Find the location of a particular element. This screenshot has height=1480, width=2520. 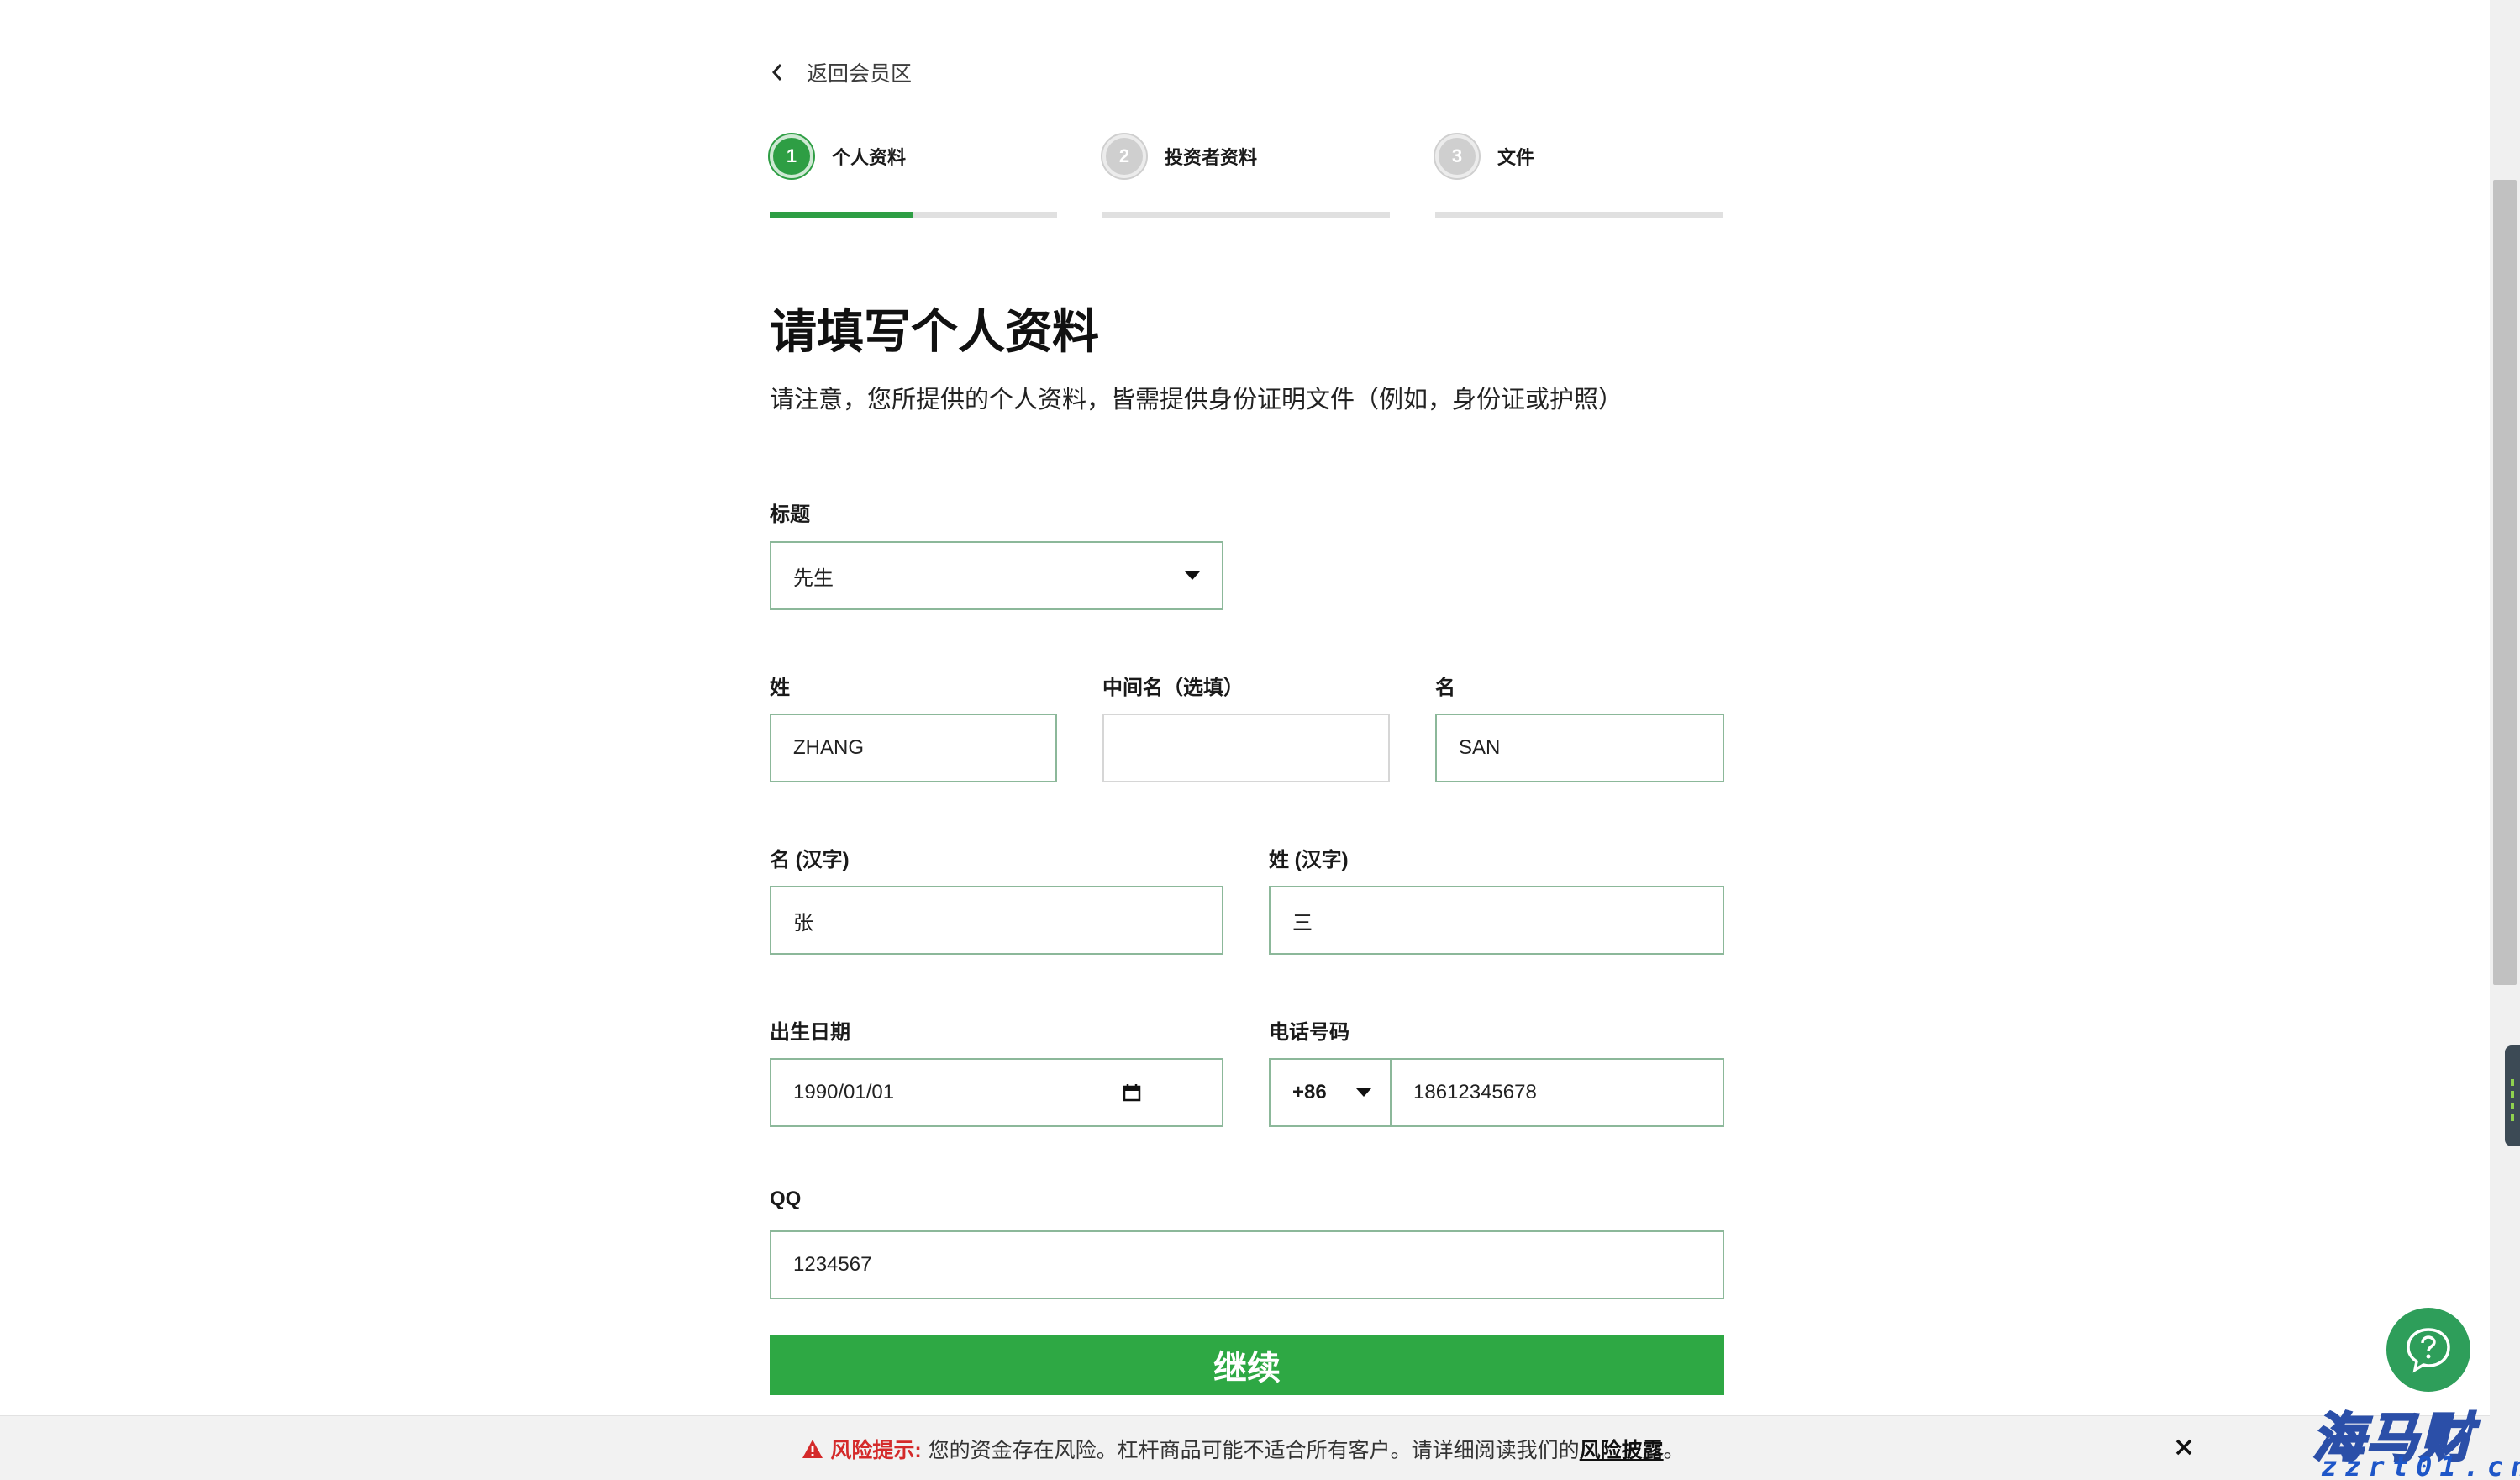

step-label: 文件 is located at coordinates (1516, 157).